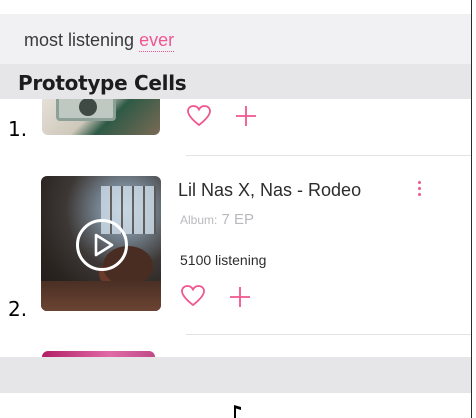  I want to click on section-footer, so click(235, 375).